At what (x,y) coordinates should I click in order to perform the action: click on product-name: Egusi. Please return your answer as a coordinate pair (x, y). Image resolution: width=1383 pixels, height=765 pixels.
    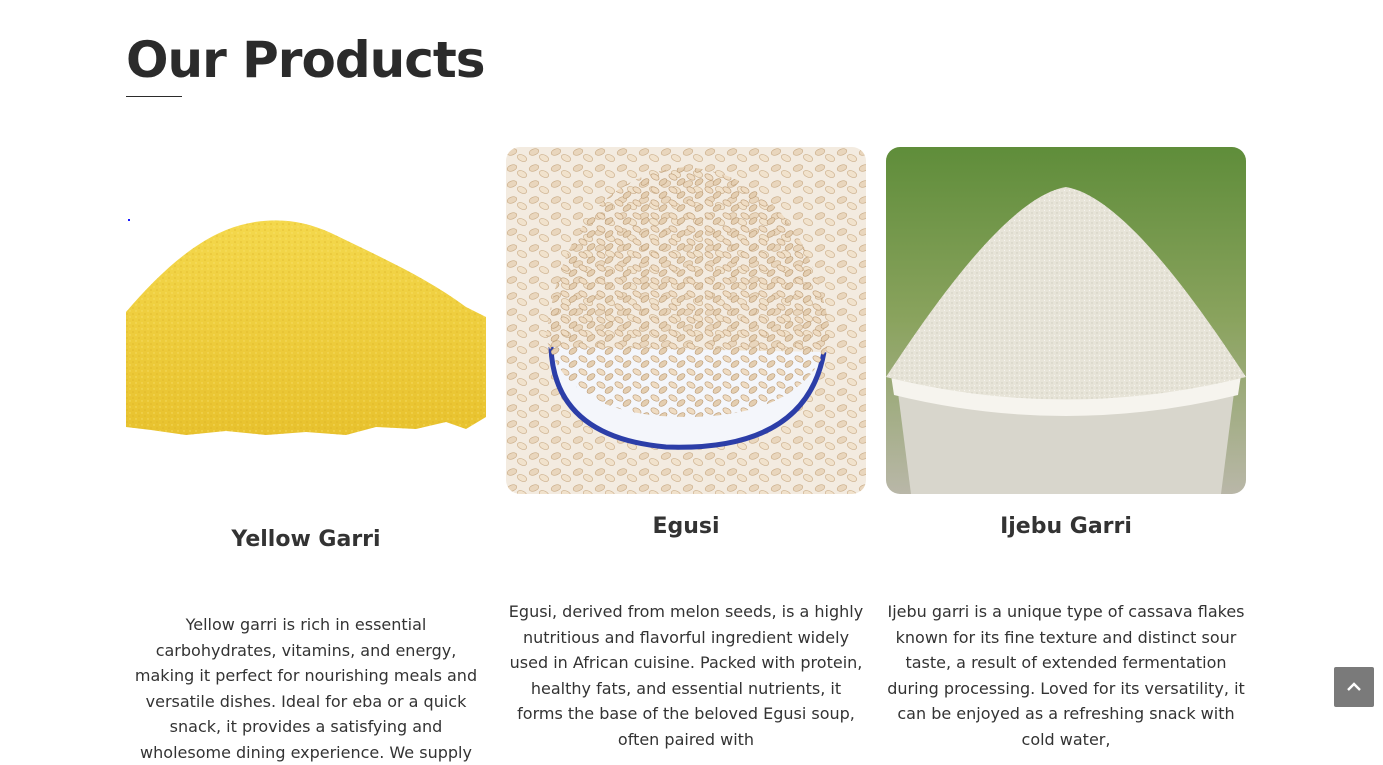
    Looking at the image, I should click on (686, 526).